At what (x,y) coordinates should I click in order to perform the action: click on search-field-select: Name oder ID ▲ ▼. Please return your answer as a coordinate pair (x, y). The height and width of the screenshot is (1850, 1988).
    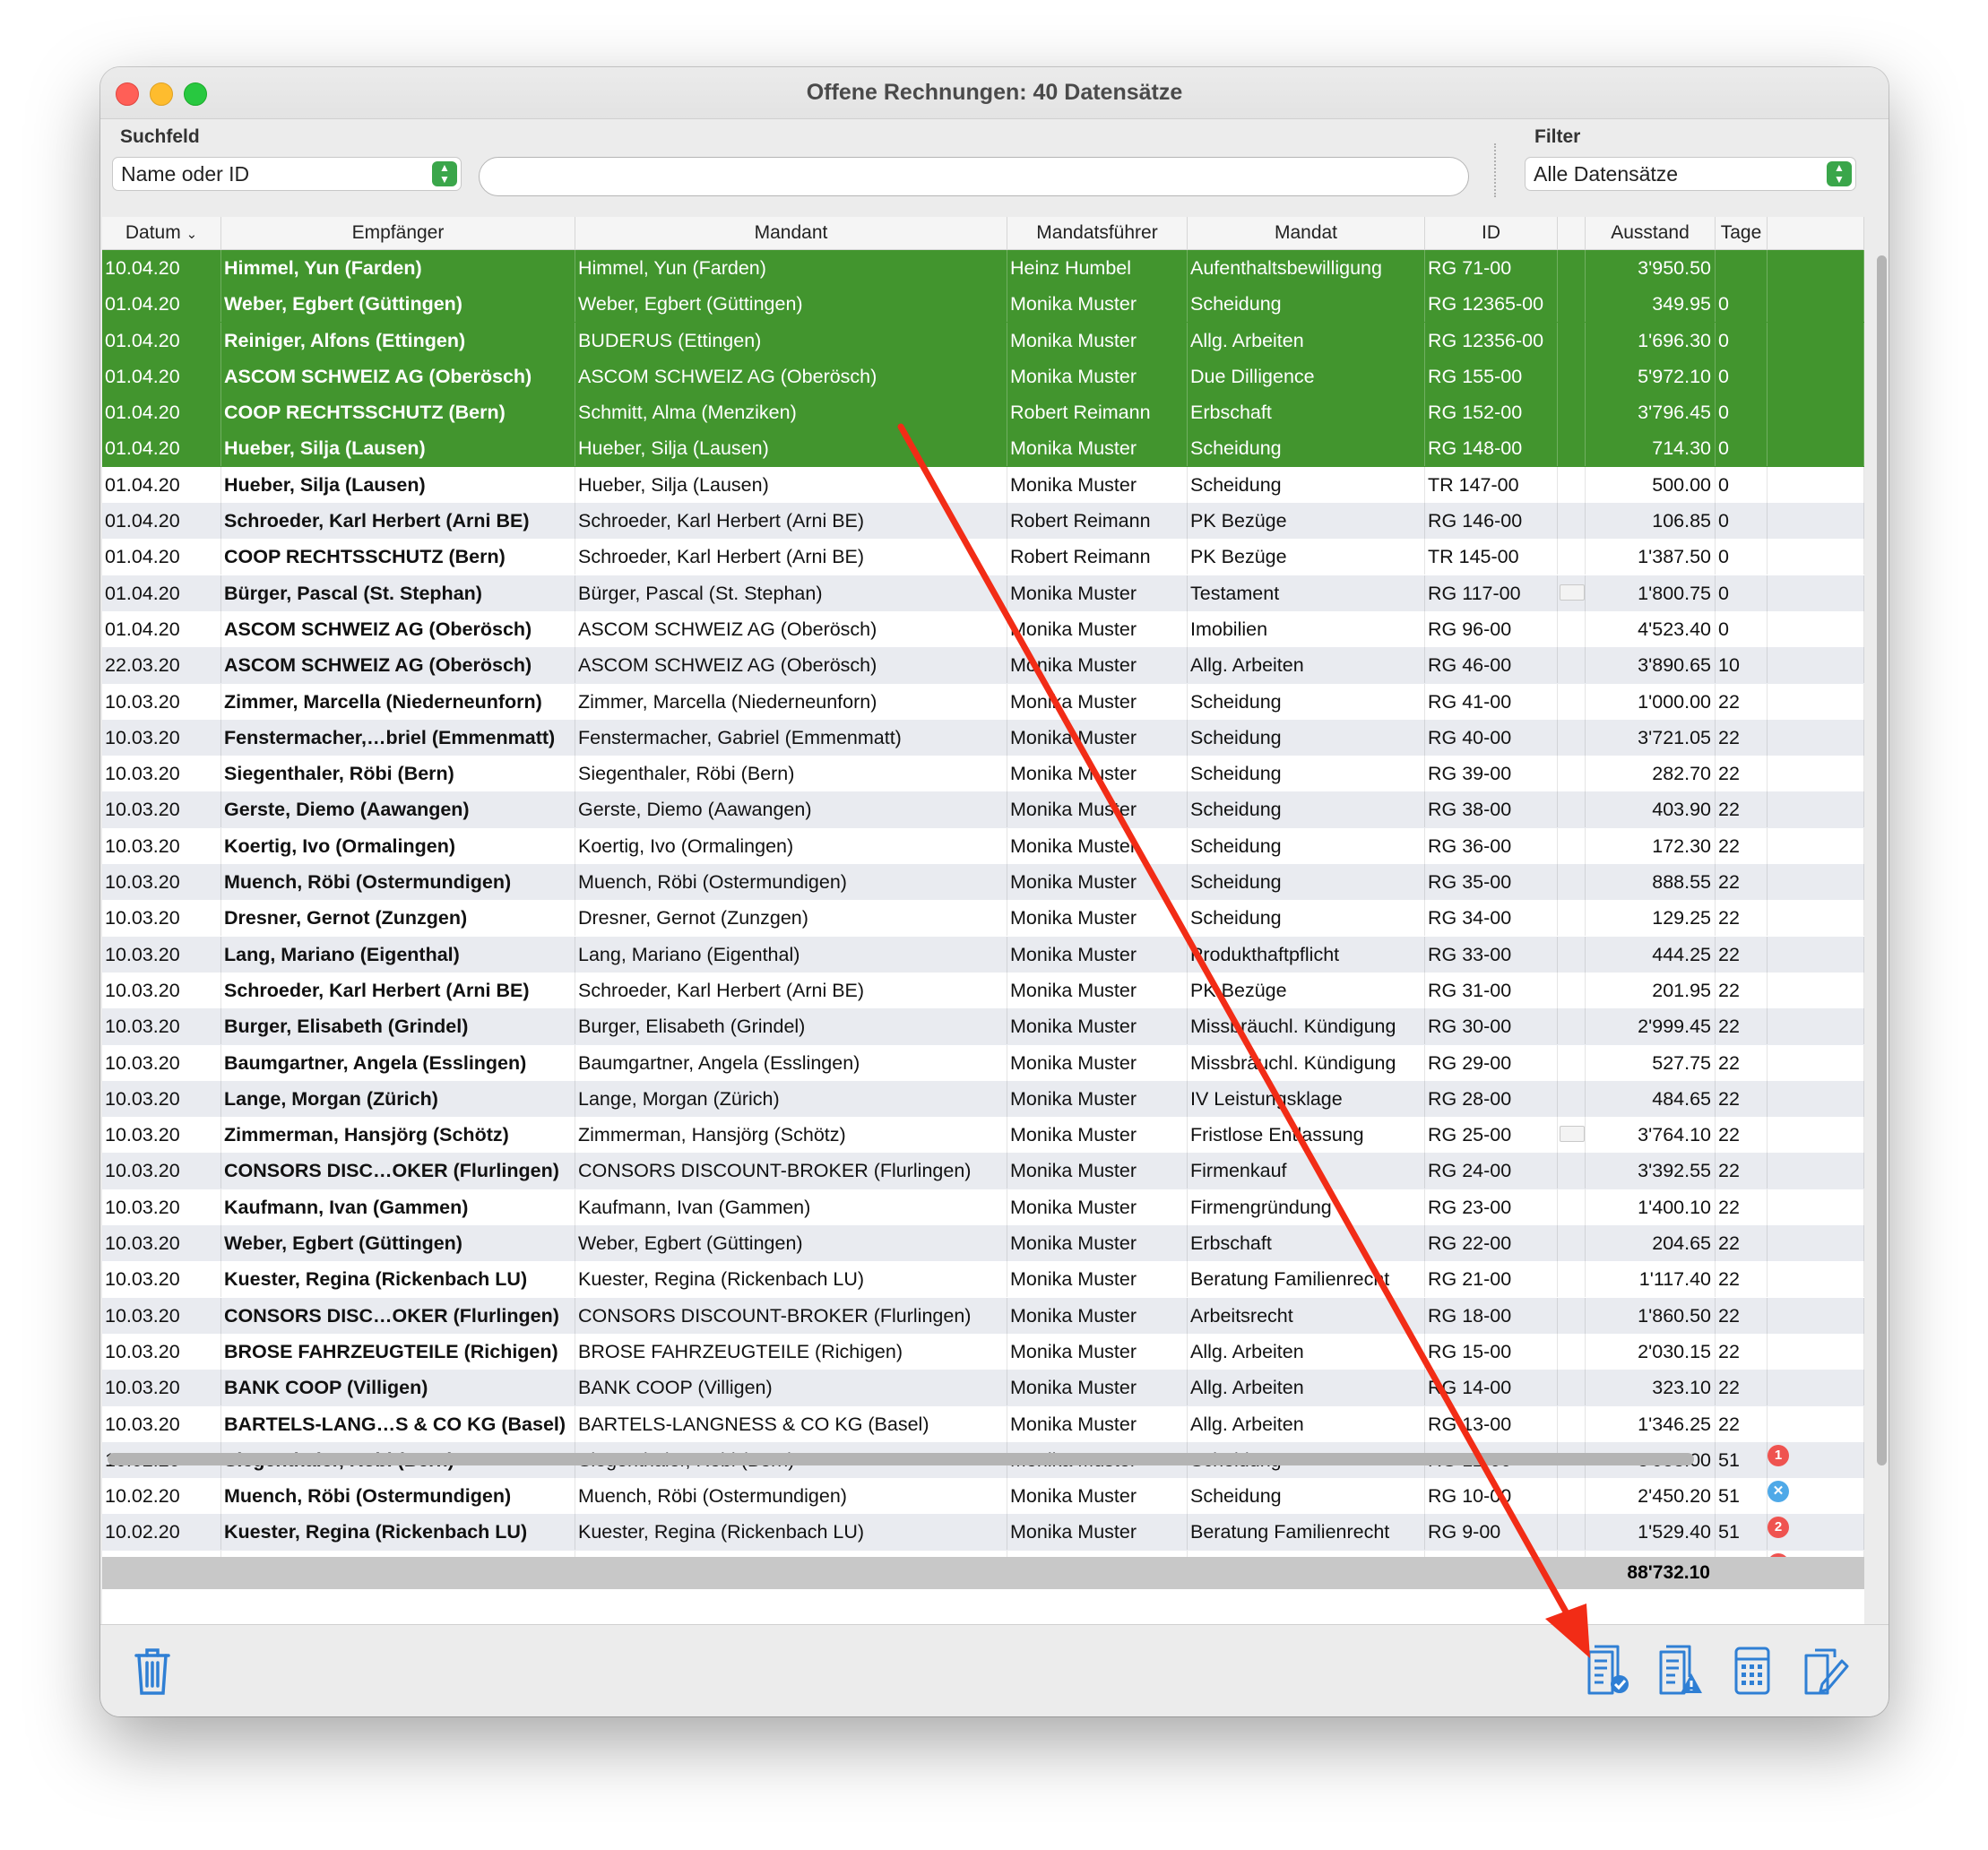
    Looking at the image, I should click on (287, 174).